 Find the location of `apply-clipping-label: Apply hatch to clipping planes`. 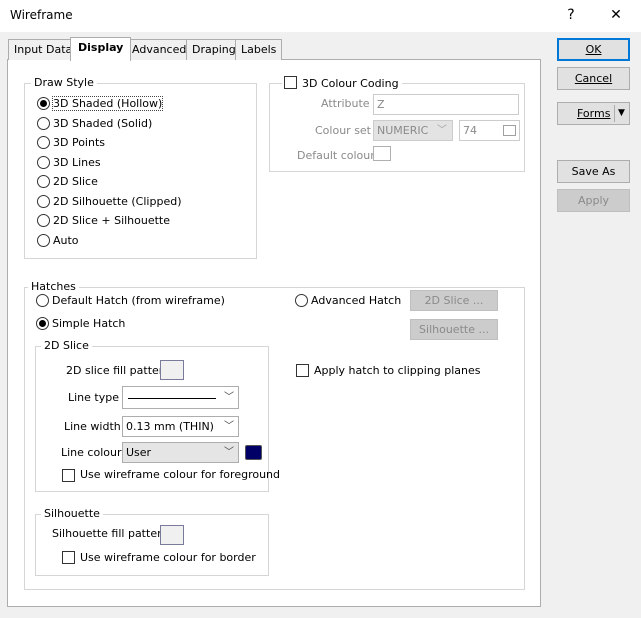

apply-clipping-label: Apply hatch to clipping planes is located at coordinates (397, 370).